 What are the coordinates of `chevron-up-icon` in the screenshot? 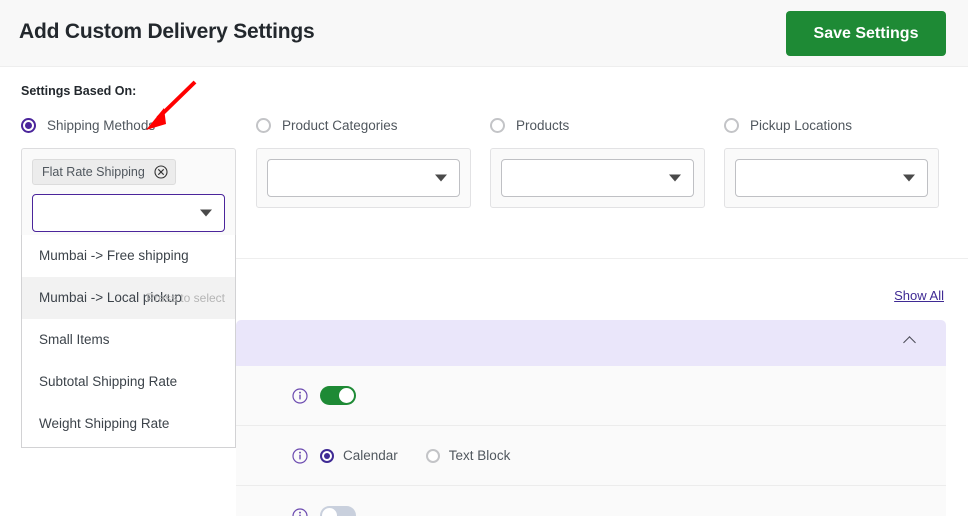 It's located at (909, 342).